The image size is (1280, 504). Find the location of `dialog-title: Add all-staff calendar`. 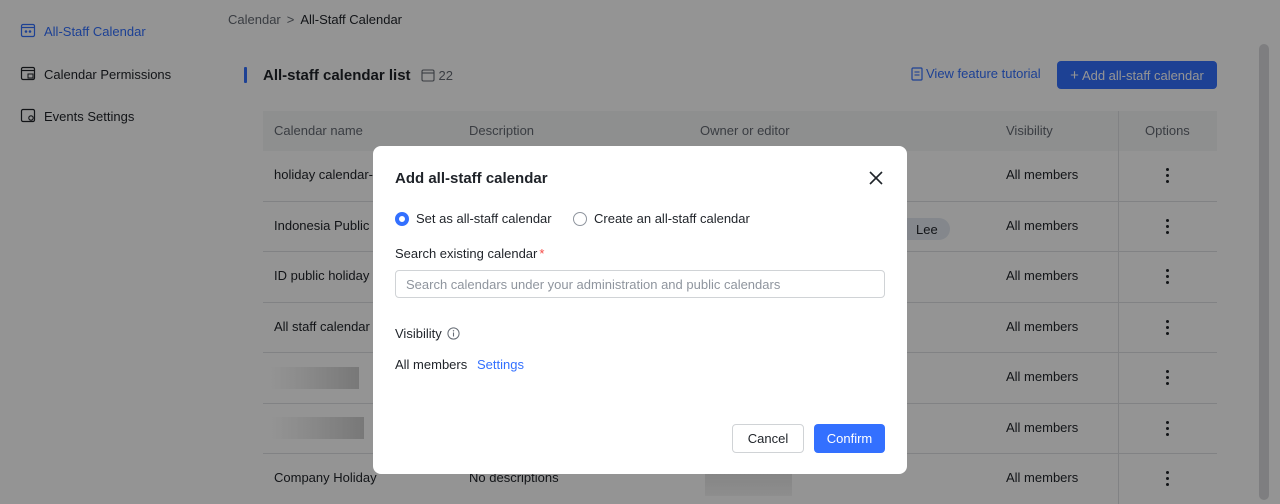

dialog-title: Add all-staff calendar is located at coordinates (471, 178).